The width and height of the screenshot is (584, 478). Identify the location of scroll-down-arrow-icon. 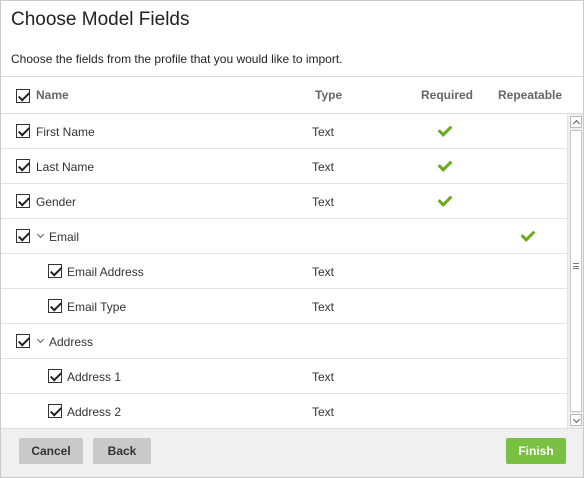
(576, 420).